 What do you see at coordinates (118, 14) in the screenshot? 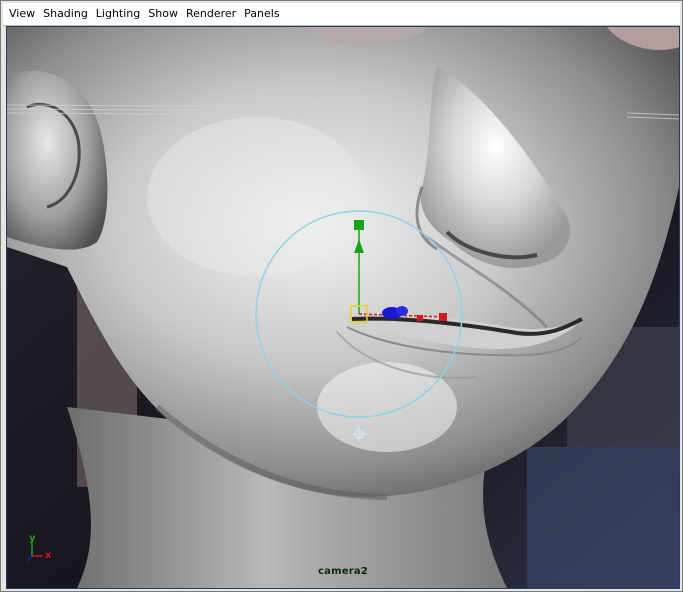
I see `menu-lighting: Lighting` at bounding box center [118, 14].